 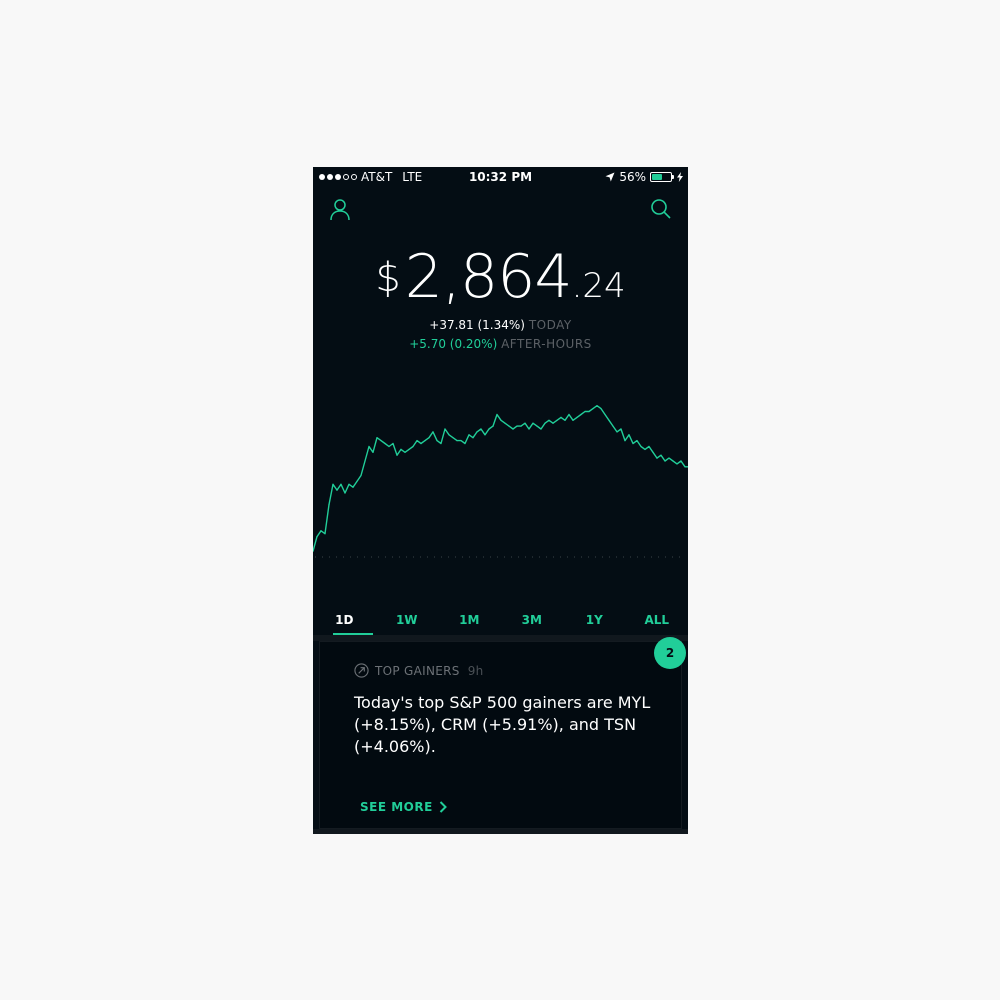 What do you see at coordinates (395, 746) in the screenshot?
I see `card-body-line: (+4.06%).` at bounding box center [395, 746].